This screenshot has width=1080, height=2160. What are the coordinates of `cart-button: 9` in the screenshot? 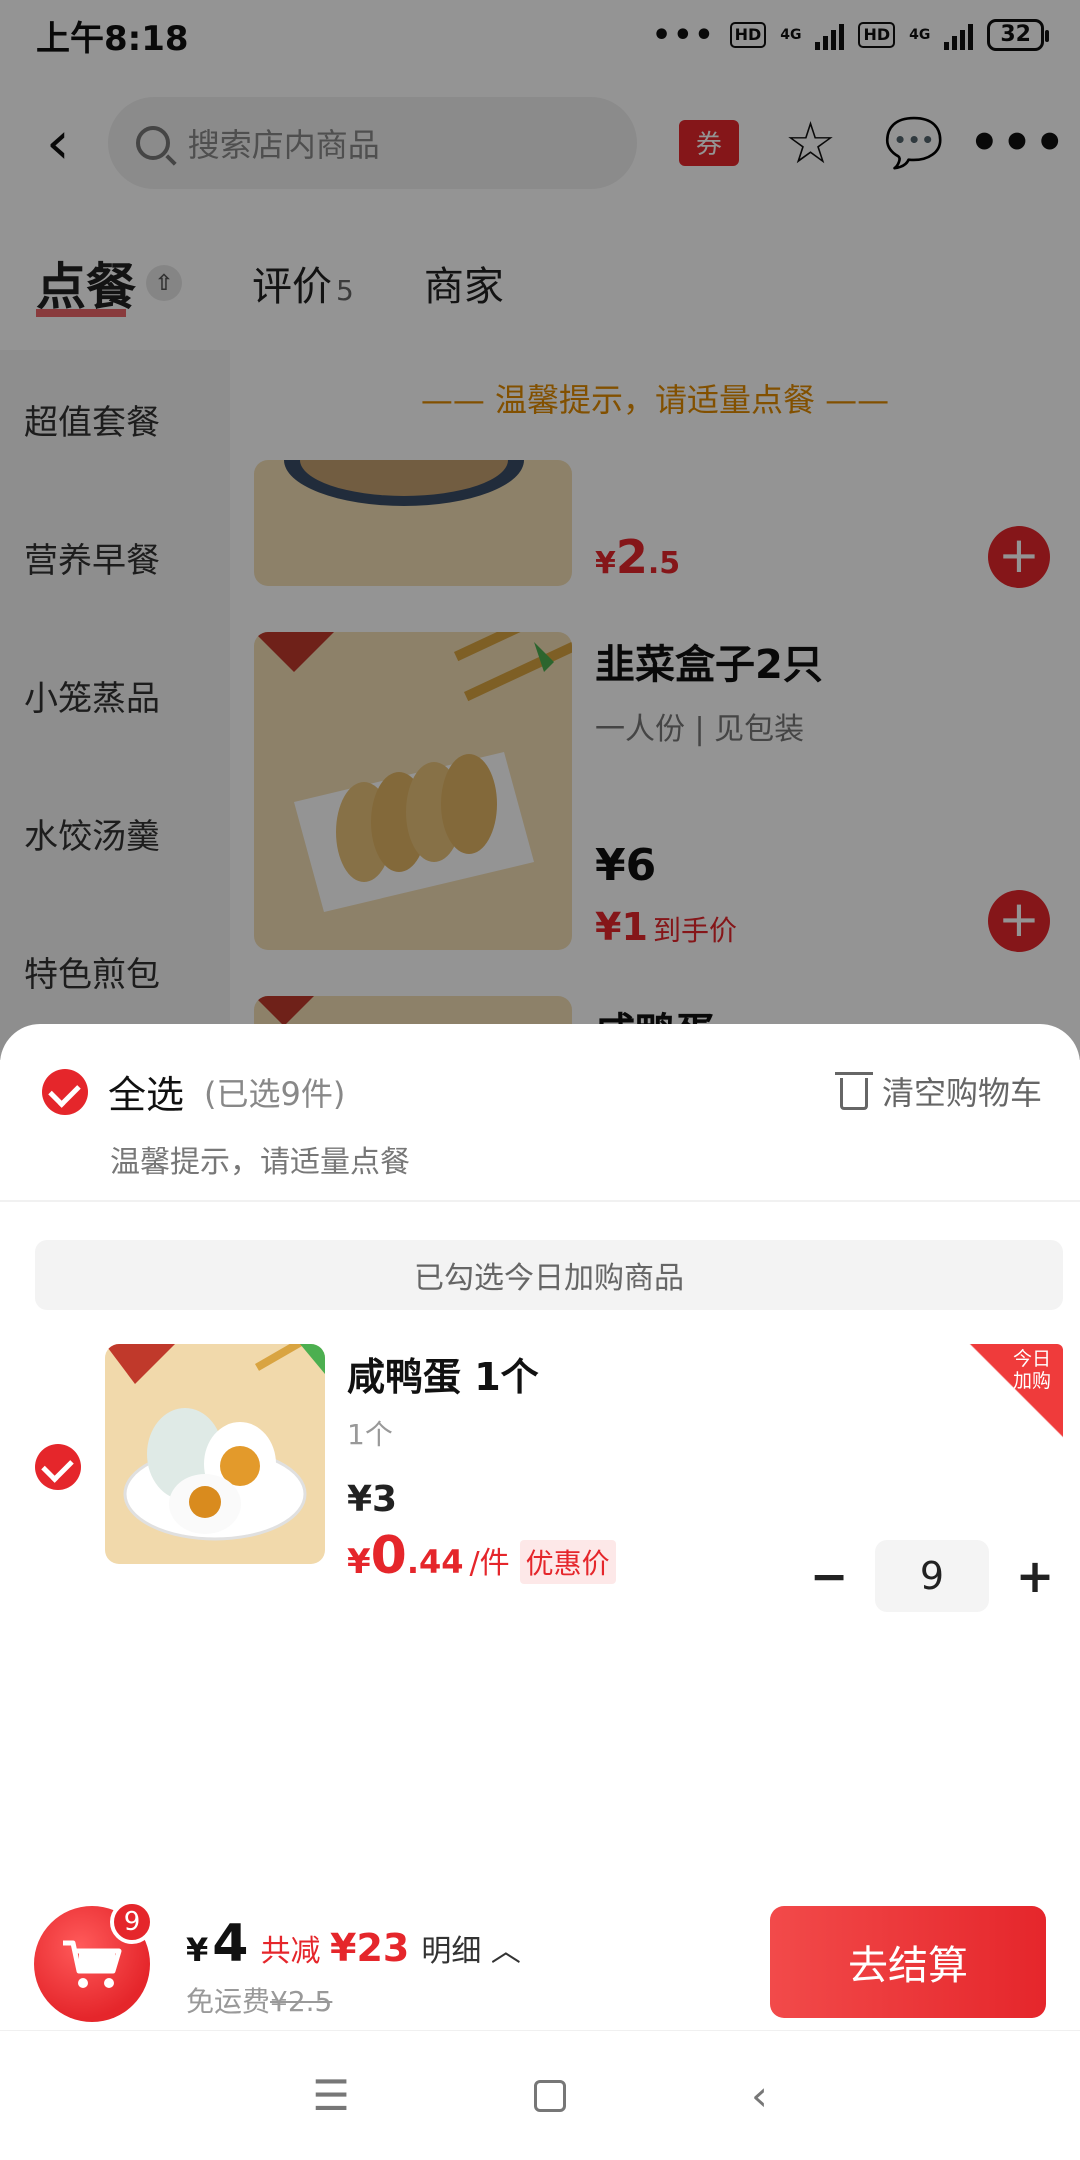 It's located at (94, 1961).